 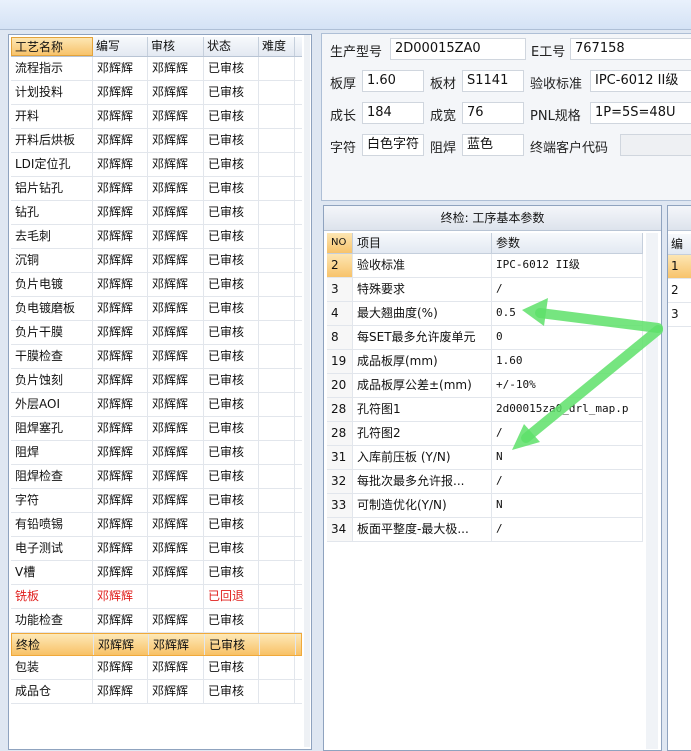 What do you see at coordinates (599, 320) in the screenshot?
I see `arrow-shaft-to-warpage` at bounding box center [599, 320].